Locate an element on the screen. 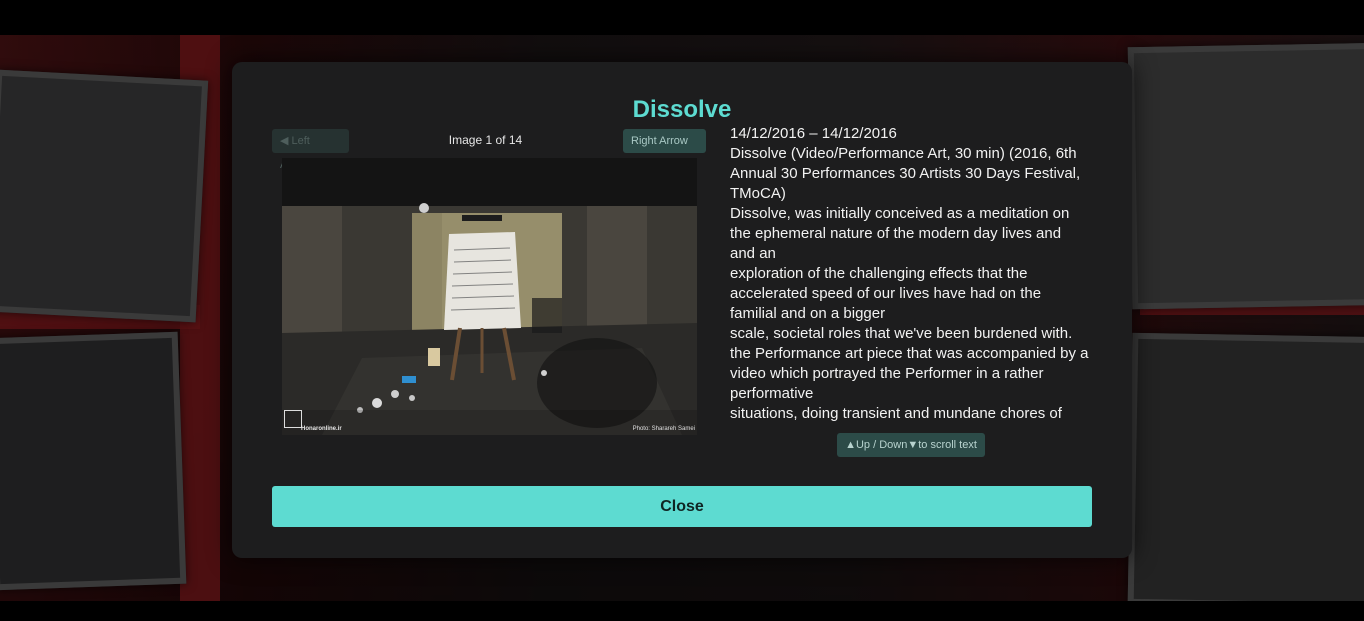  modal-title: Dissolve is located at coordinates (682, 109).